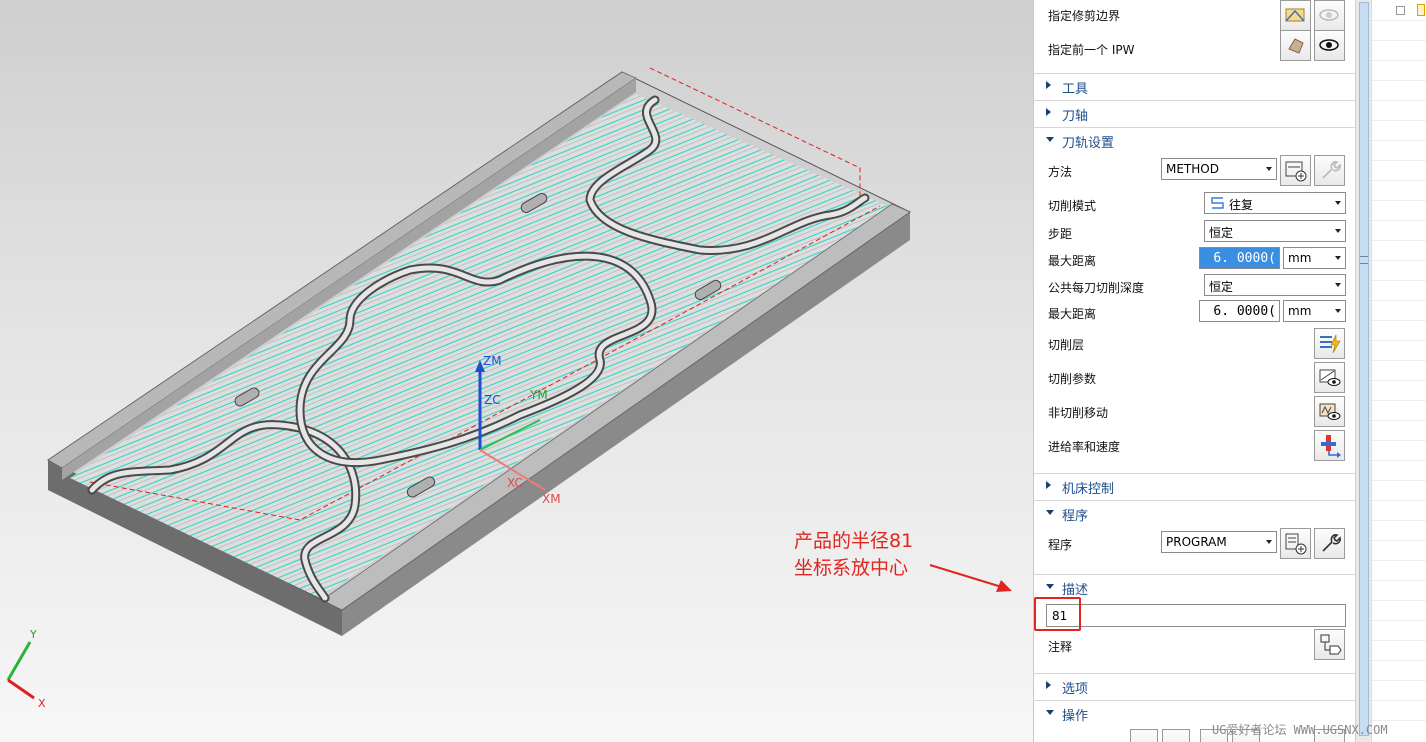  I want to click on cut-pattern-select: 往复, so click(1275, 203).